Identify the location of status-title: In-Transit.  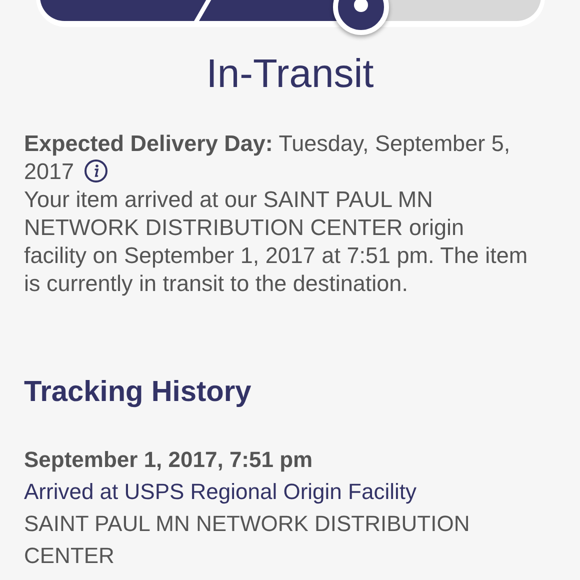
(290, 74).